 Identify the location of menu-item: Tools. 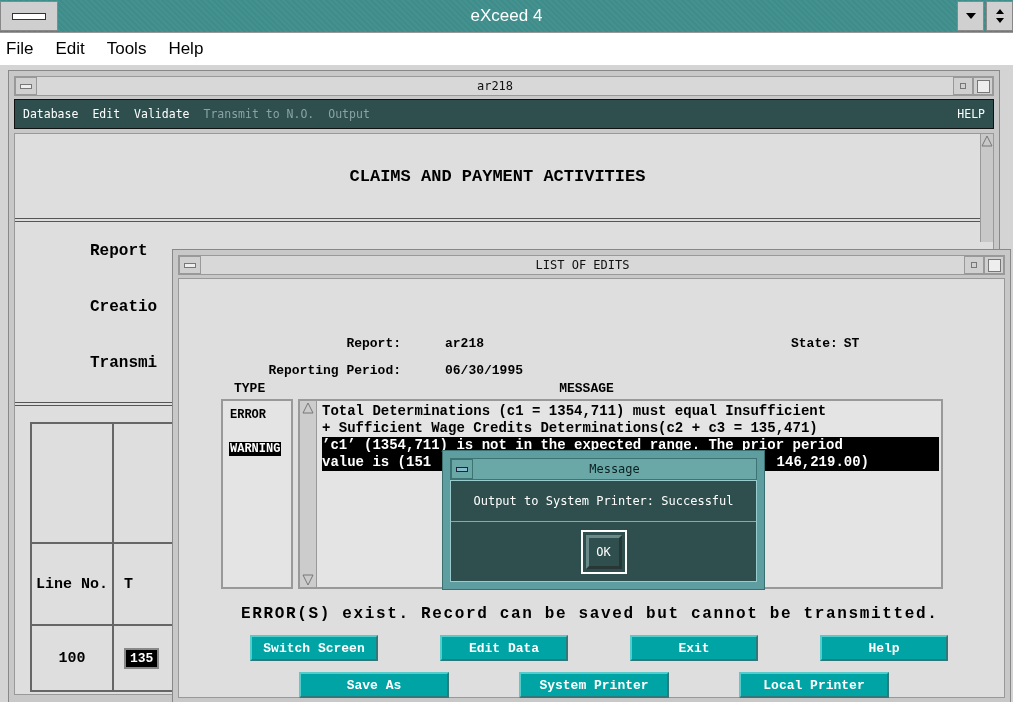
(126, 49).